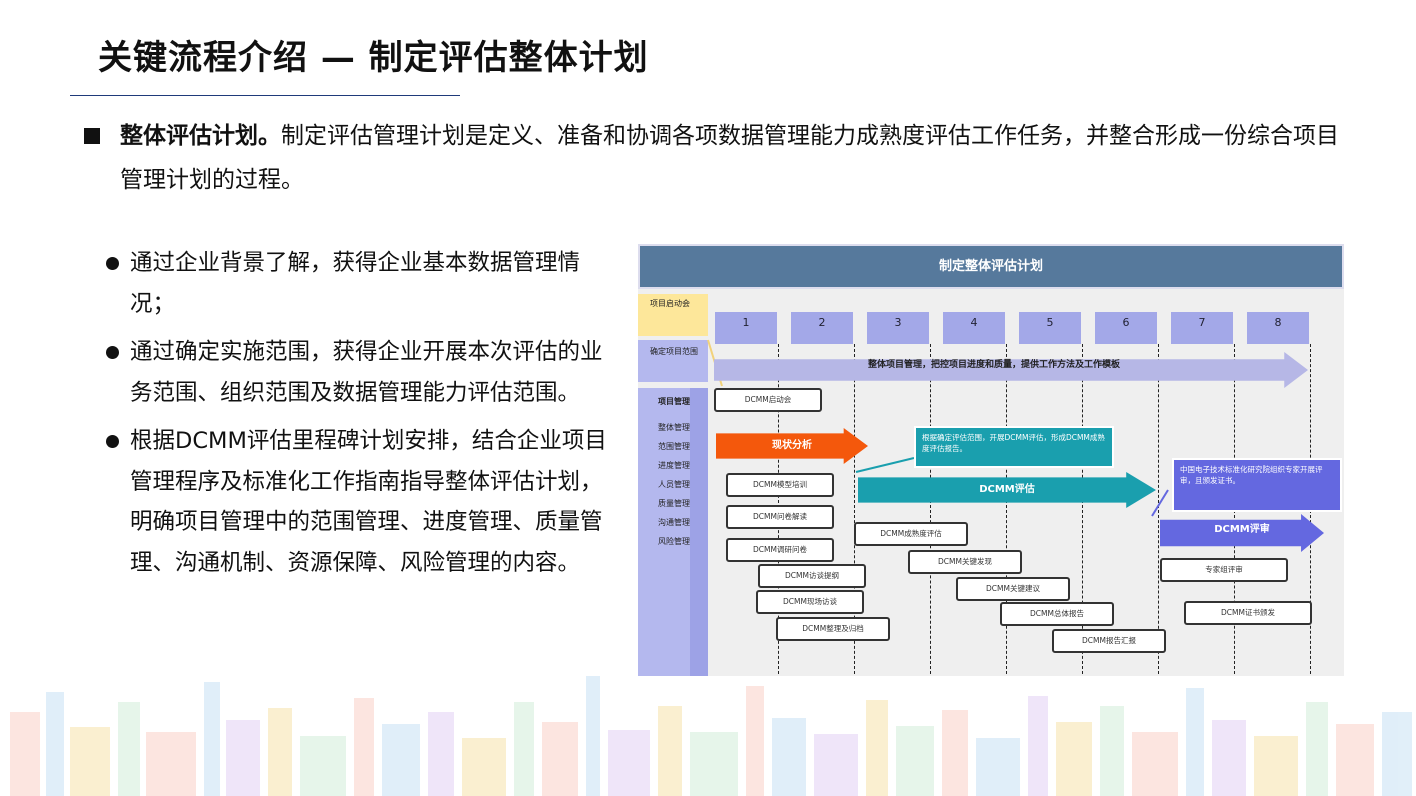  What do you see at coordinates (780, 517) in the screenshot?
I see `task-box: DCMM问卷解读` at bounding box center [780, 517].